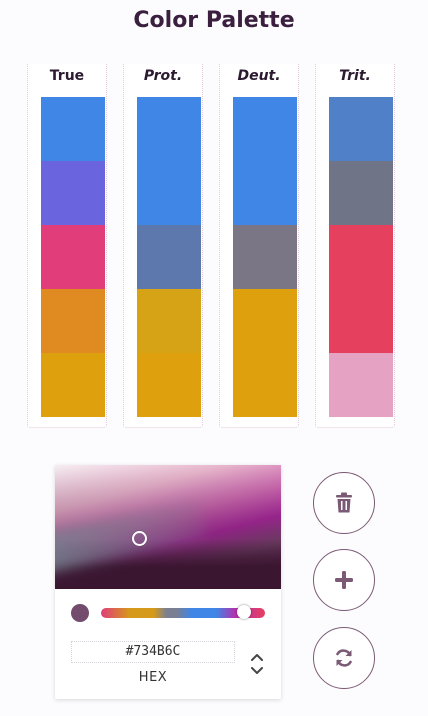 The width and height of the screenshot is (428, 716). What do you see at coordinates (67, 76) in the screenshot?
I see `column-label: True` at bounding box center [67, 76].